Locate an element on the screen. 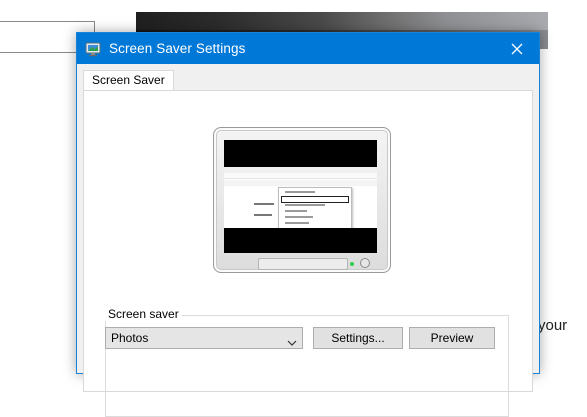 The width and height of the screenshot is (587, 417). tab-screen-saver: Screen Saver is located at coordinates (128, 80).